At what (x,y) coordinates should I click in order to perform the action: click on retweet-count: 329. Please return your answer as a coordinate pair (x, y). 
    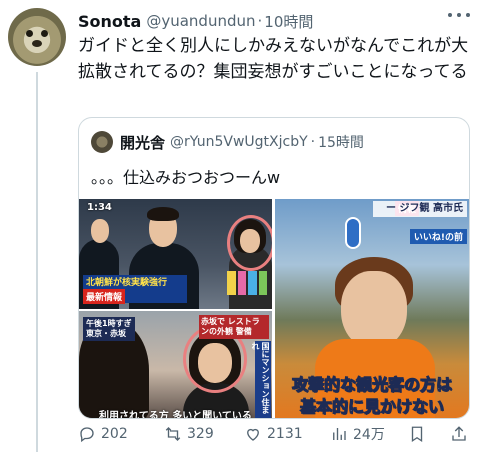
    Looking at the image, I should click on (200, 434).